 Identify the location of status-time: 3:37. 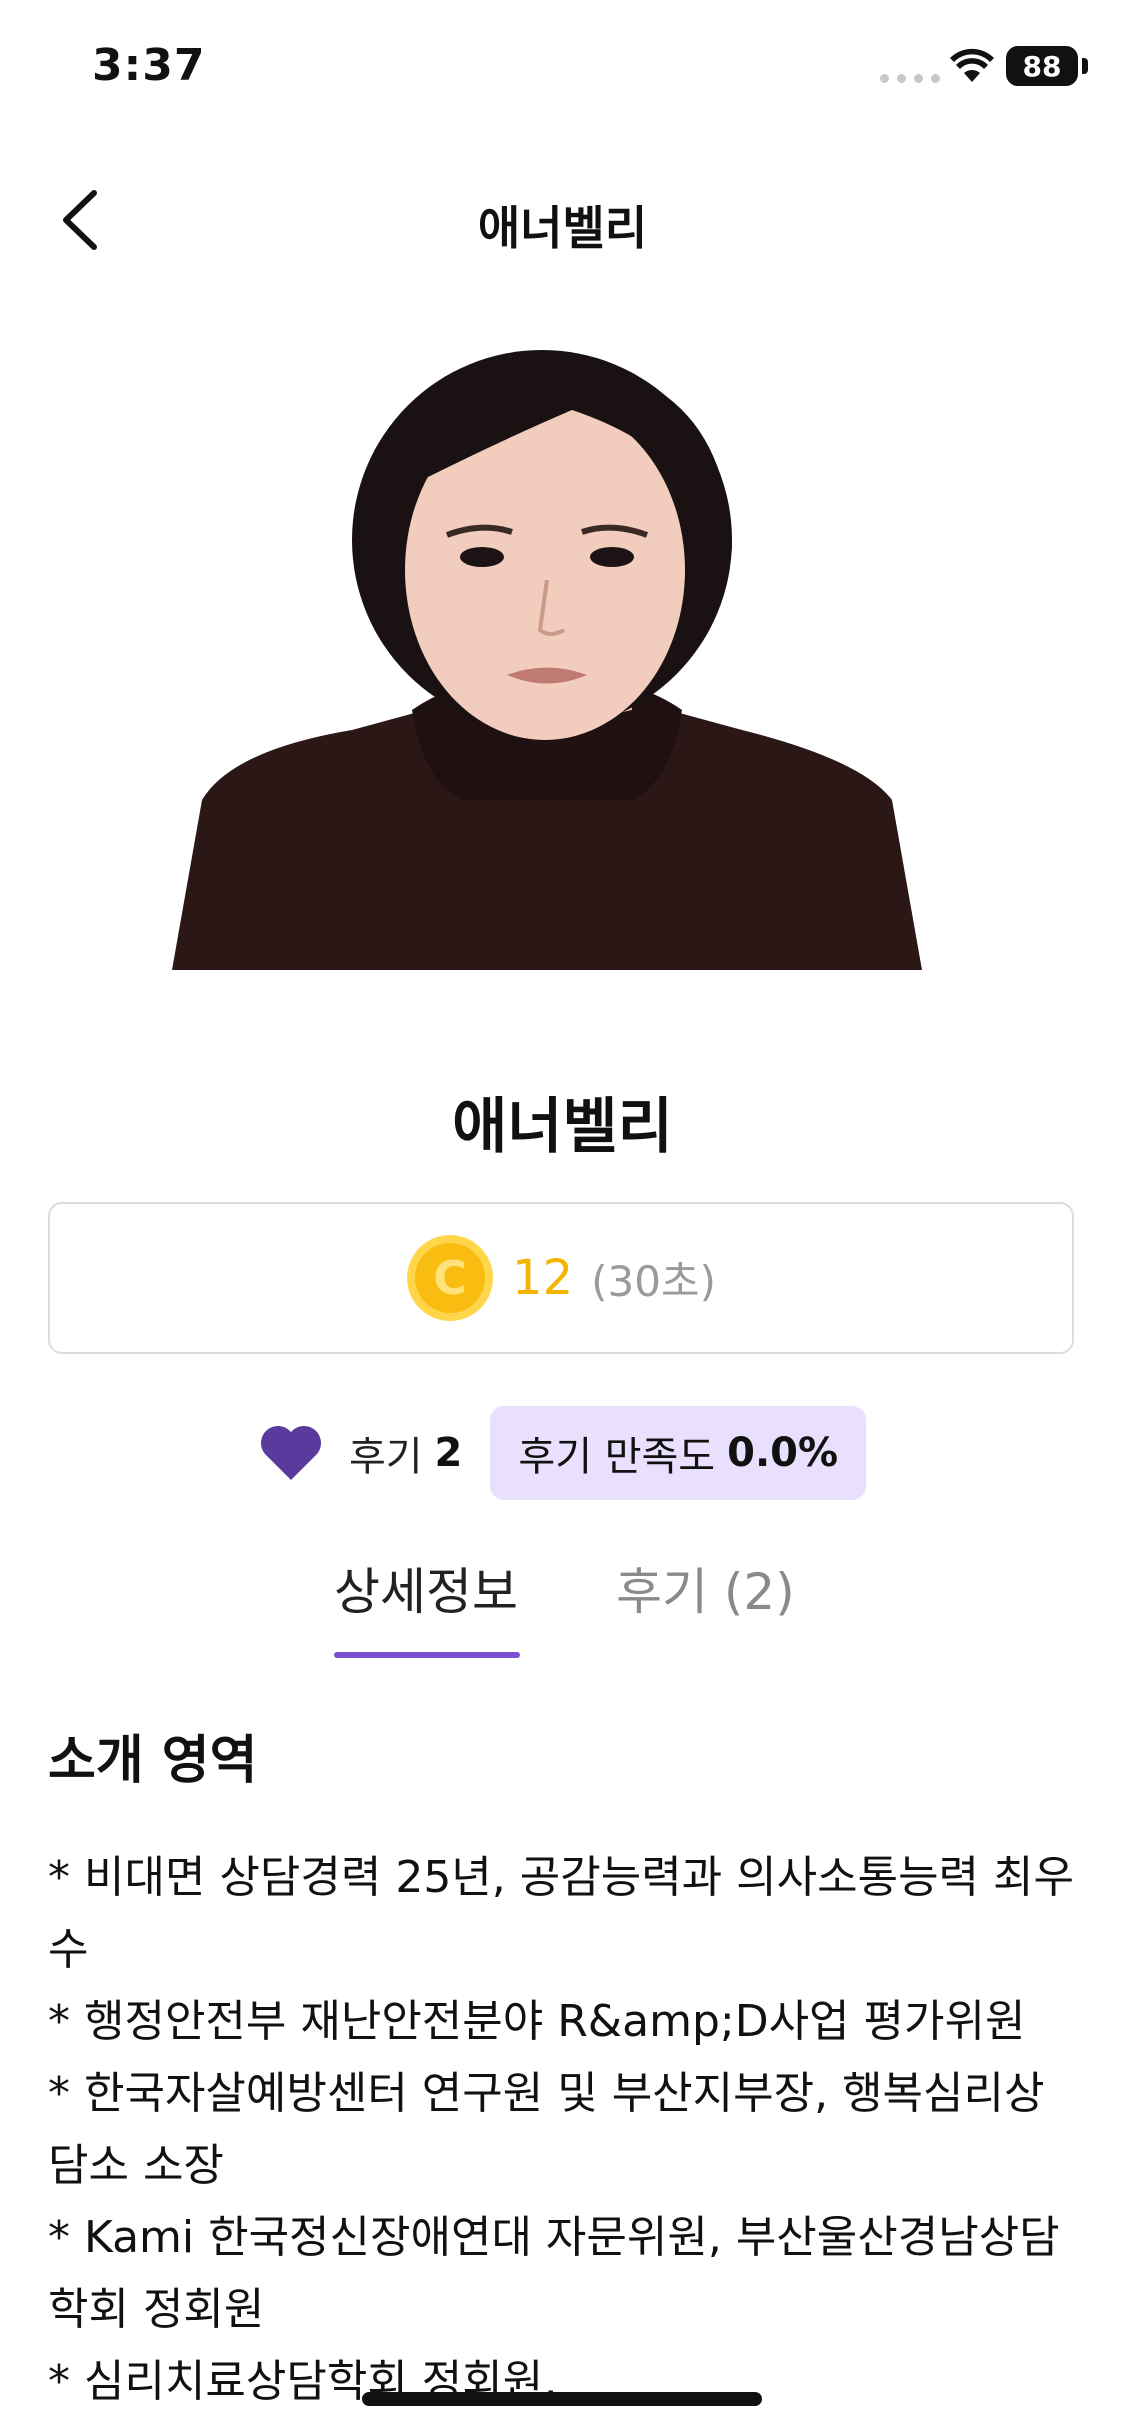
(149, 65).